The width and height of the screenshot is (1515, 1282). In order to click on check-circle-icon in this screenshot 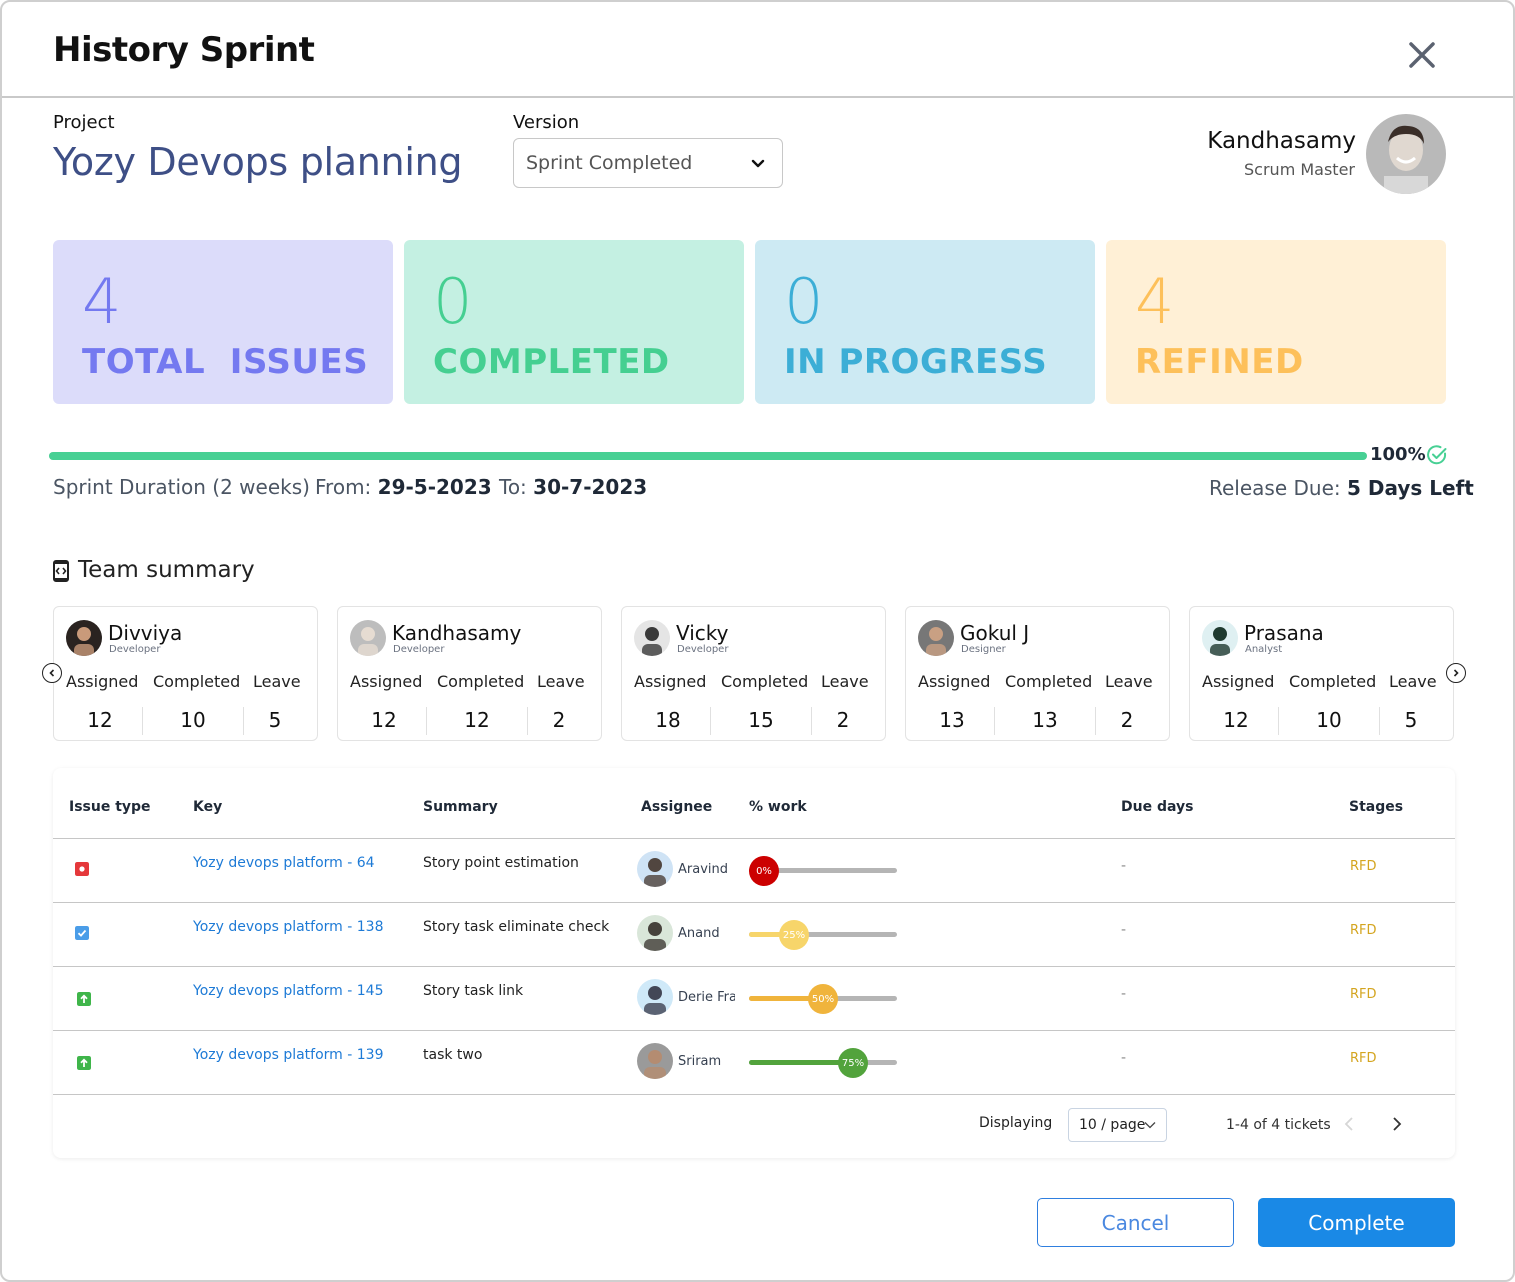, I will do `click(1437, 455)`.